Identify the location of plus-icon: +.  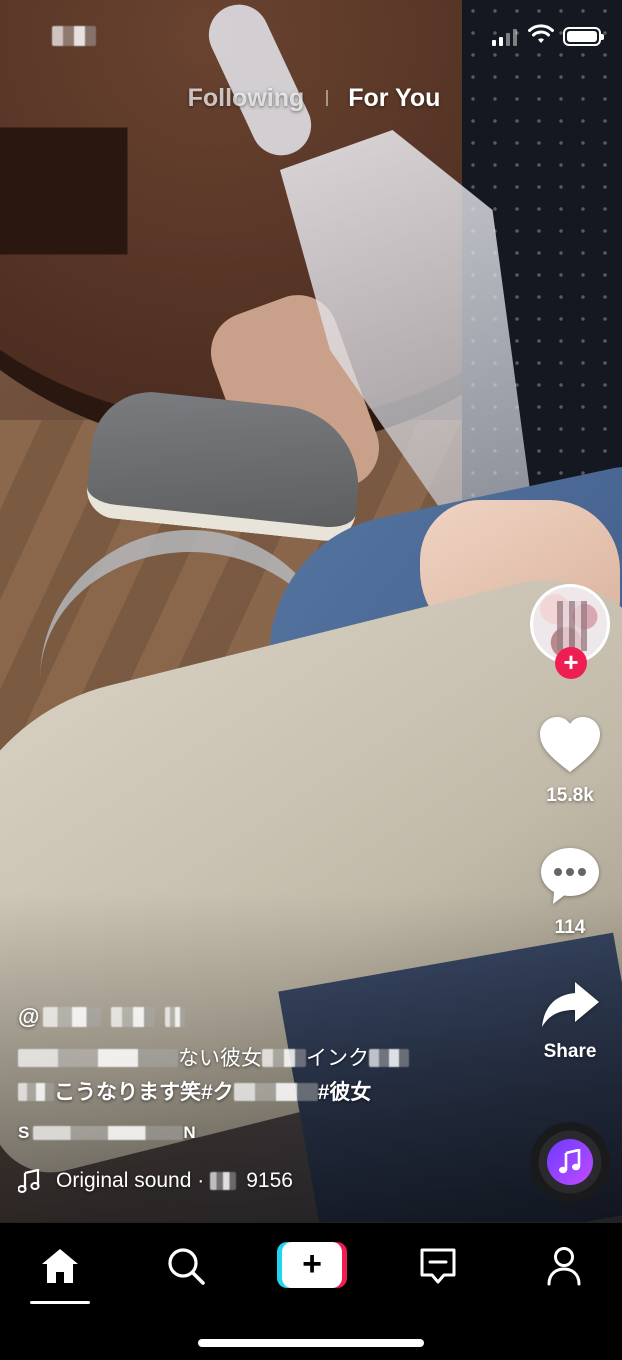
(571, 662).